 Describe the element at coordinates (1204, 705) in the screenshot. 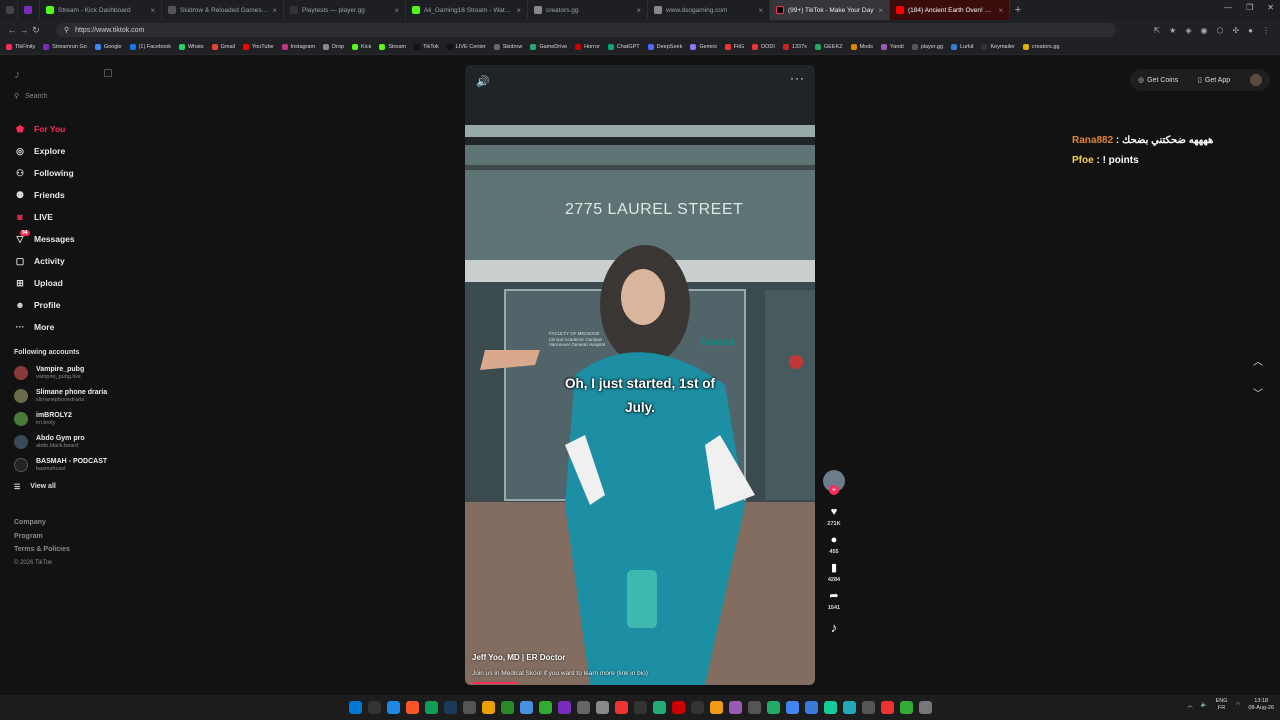

I see `volume-tray-icon: 🔈` at that location.